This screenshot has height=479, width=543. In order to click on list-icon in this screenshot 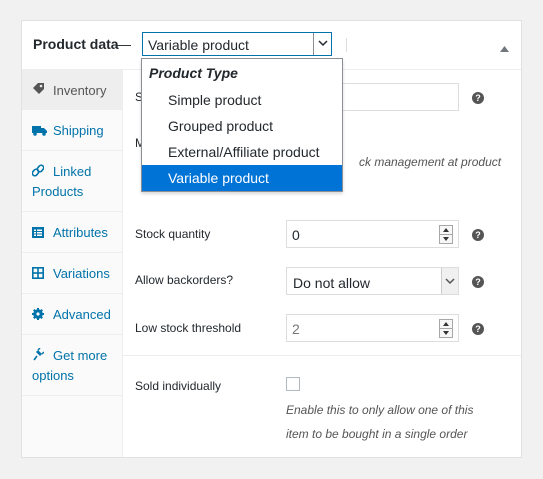, I will do `click(38, 233)`.